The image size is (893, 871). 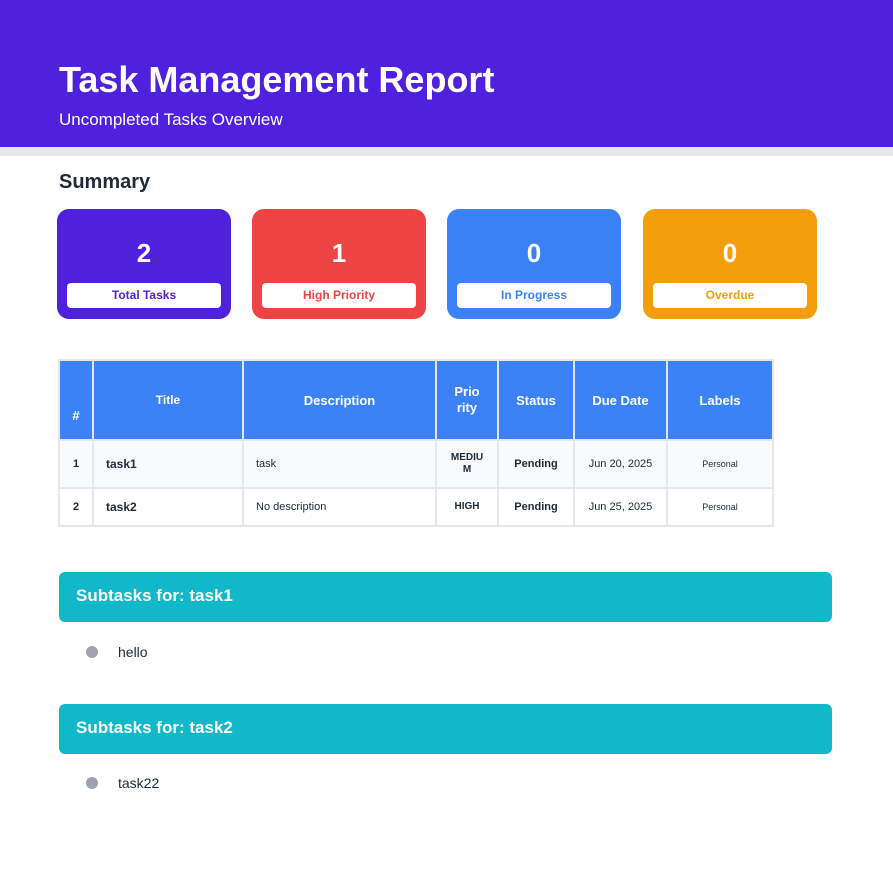 What do you see at coordinates (105, 182) in the screenshot?
I see `summary-heading: Summary` at bounding box center [105, 182].